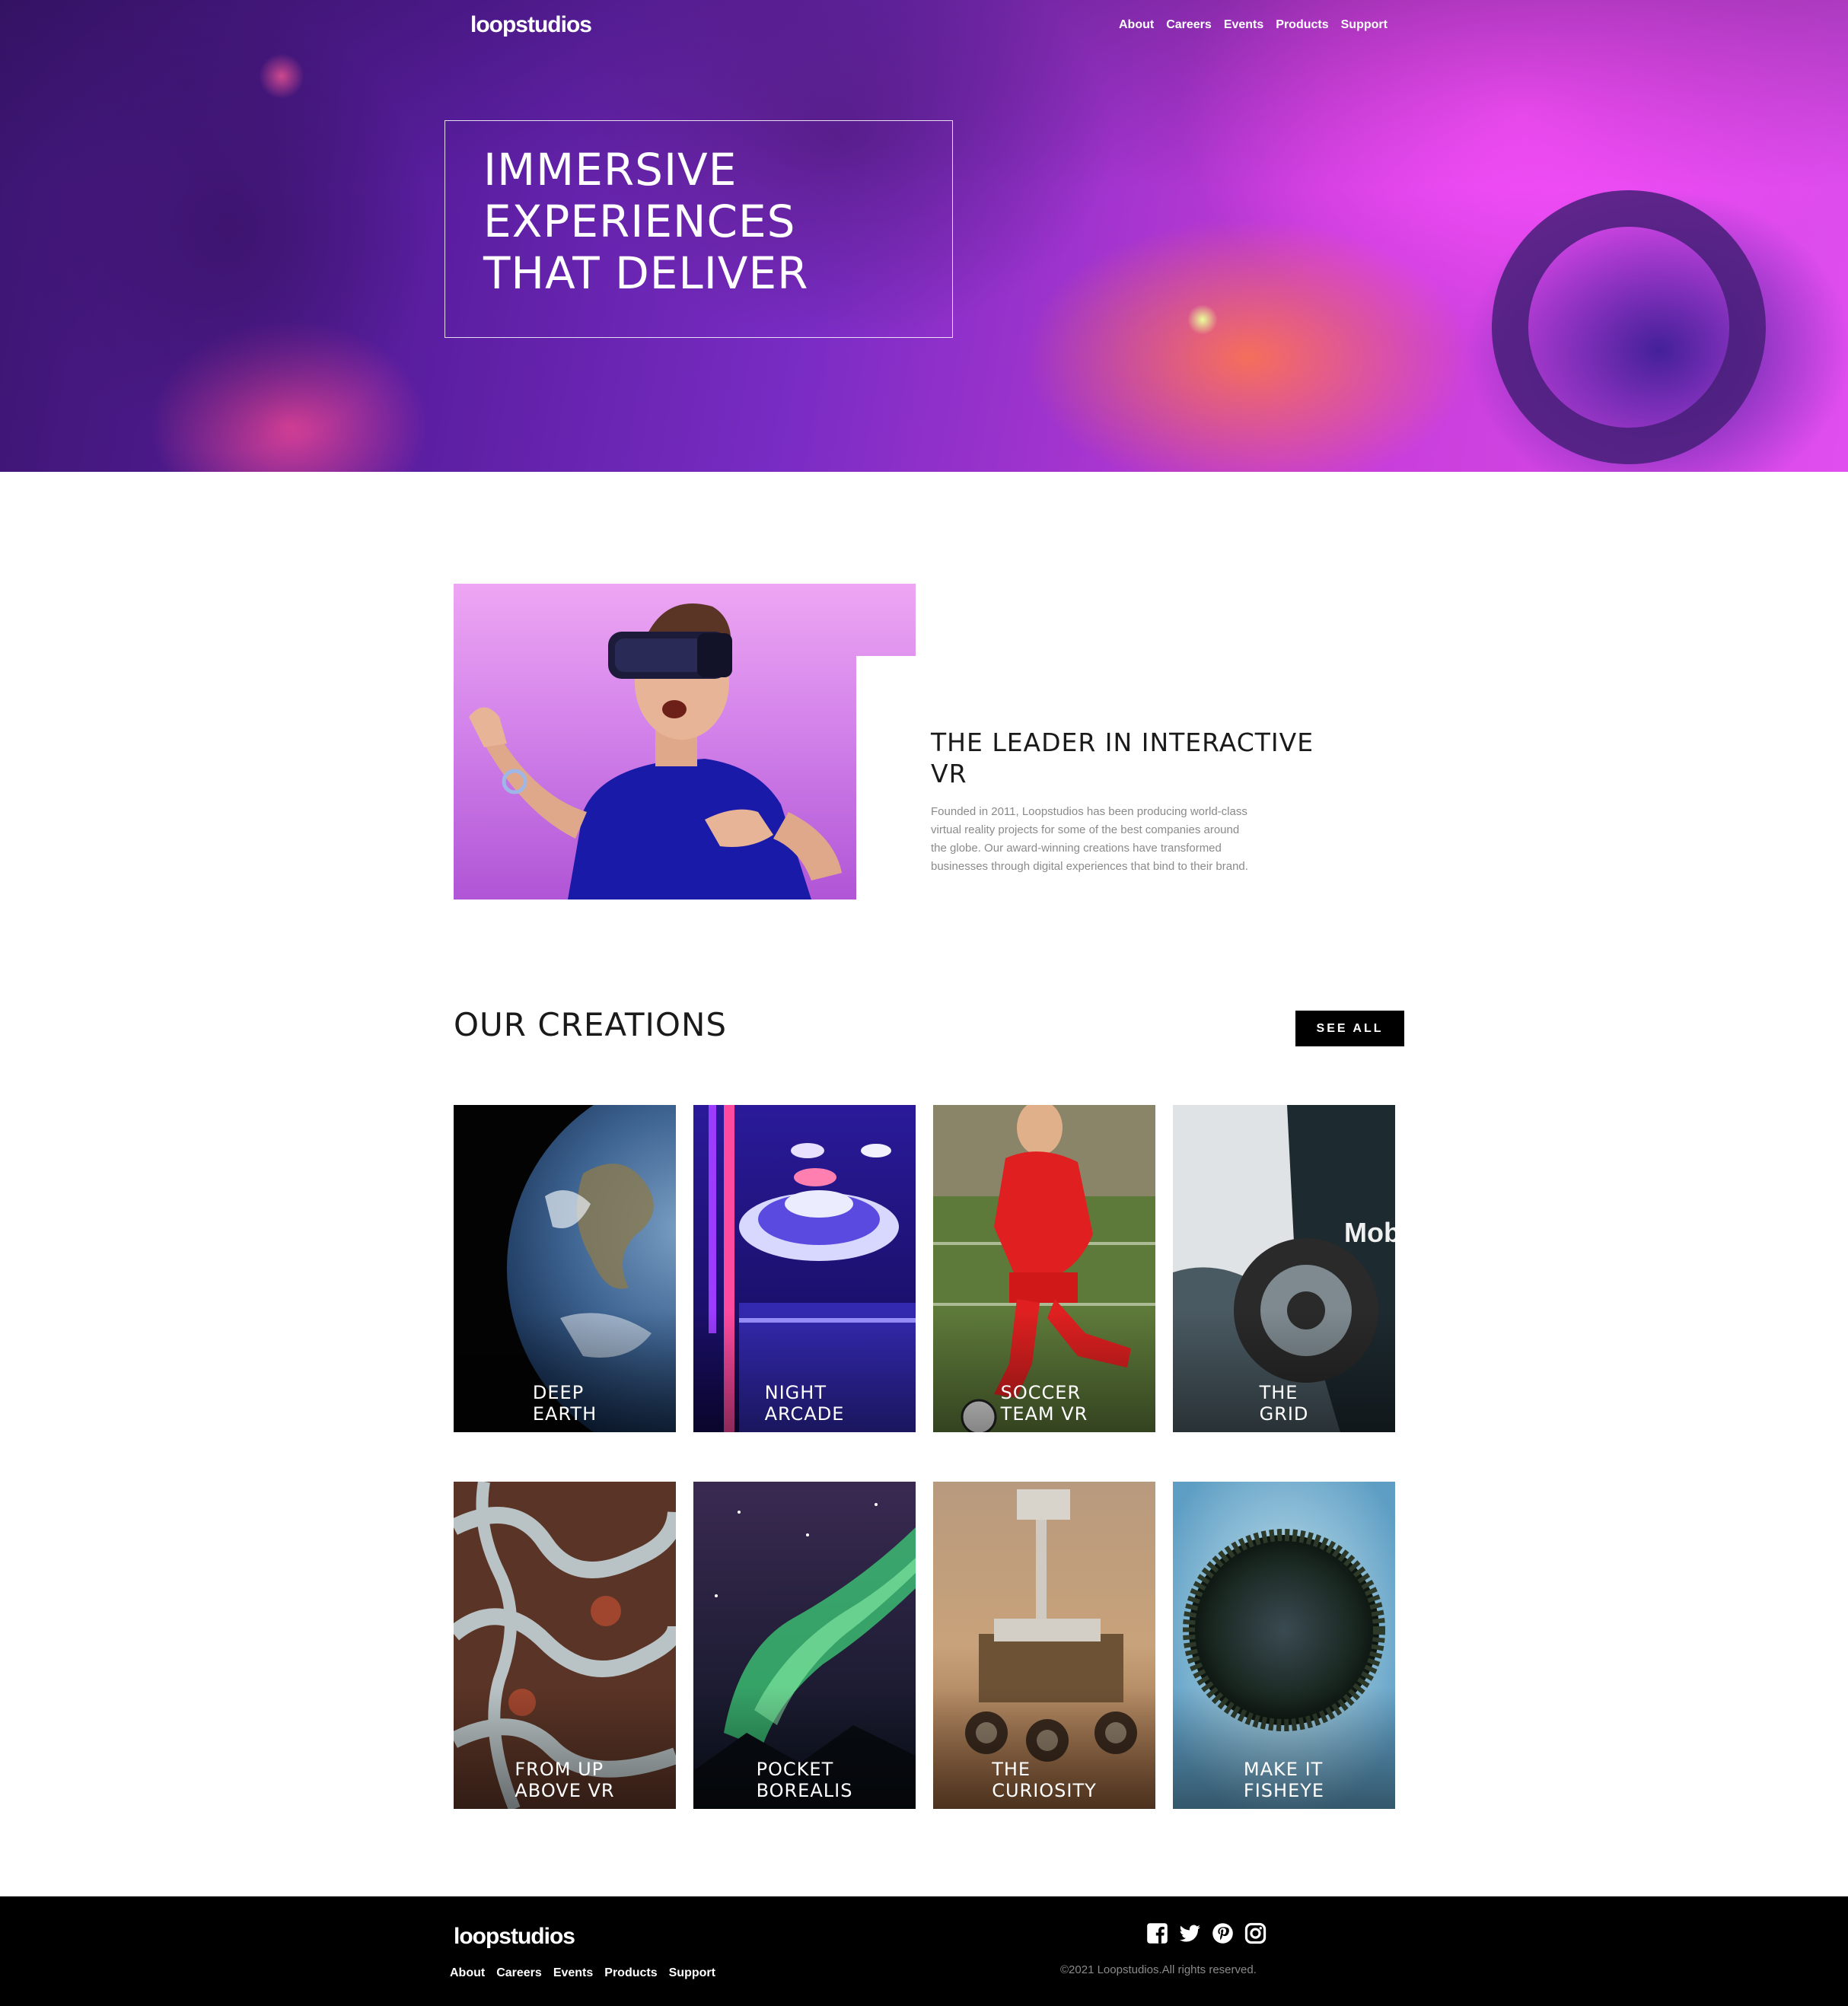  Describe the element at coordinates (1189, 25) in the screenshot. I see `nav-careers: Careers` at that location.